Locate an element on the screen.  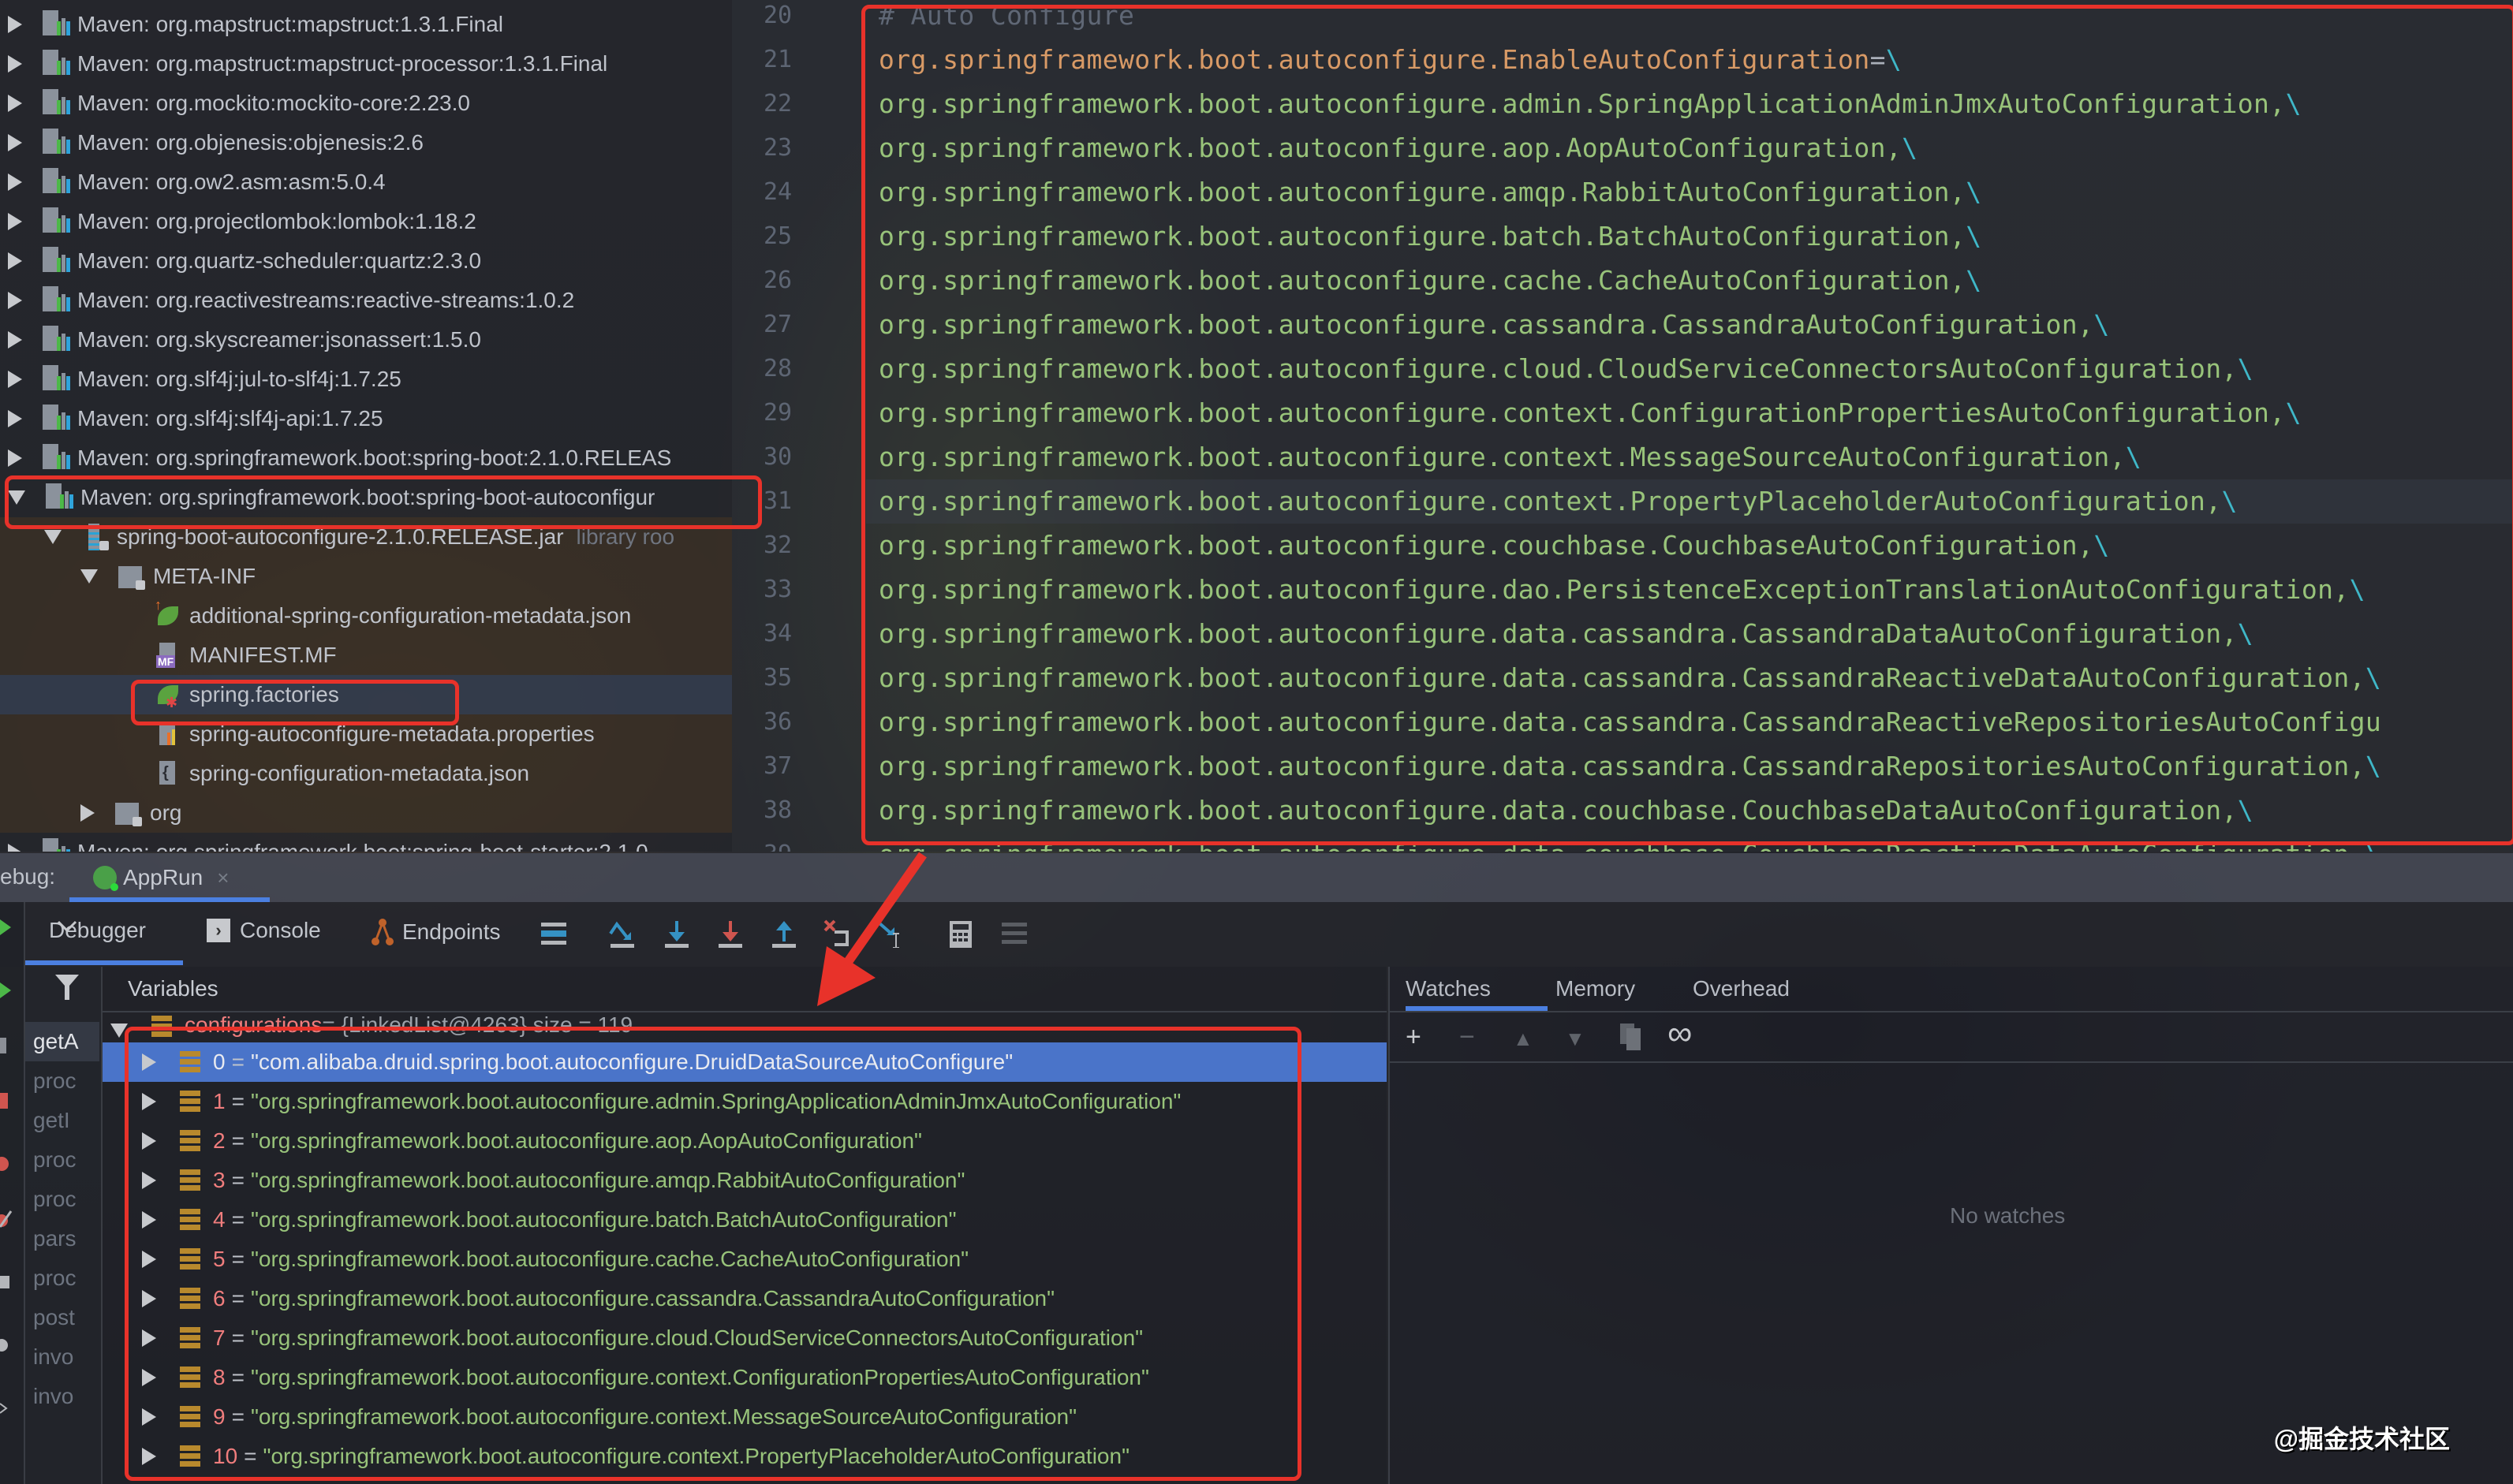
trace-icon is located at coordinates (1014, 933).